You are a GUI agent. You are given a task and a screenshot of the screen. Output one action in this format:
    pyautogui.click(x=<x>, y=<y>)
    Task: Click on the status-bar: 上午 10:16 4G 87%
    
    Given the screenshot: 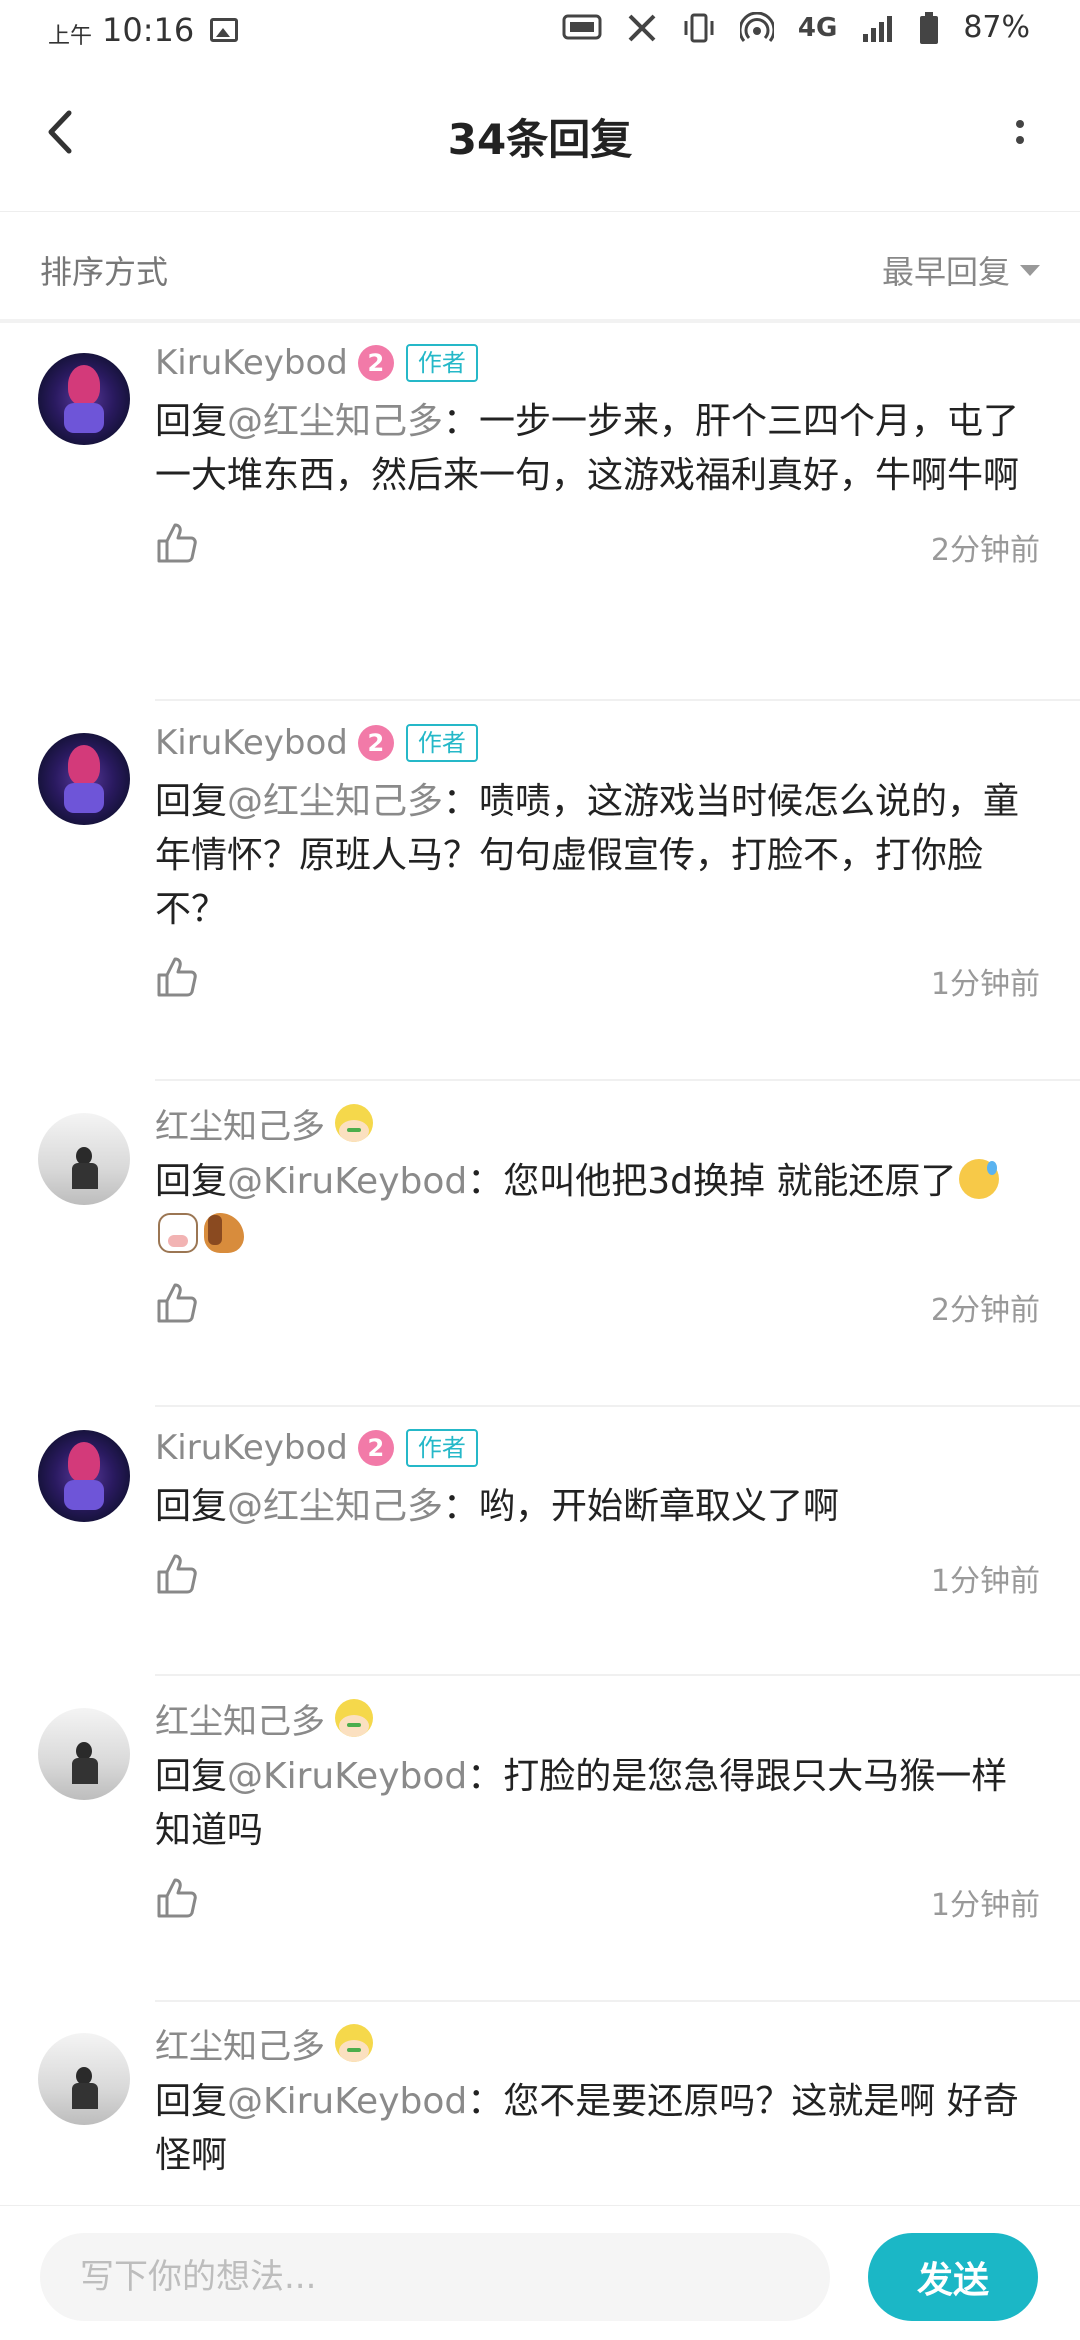 What is the action you would take?
    pyautogui.click(x=540, y=31)
    